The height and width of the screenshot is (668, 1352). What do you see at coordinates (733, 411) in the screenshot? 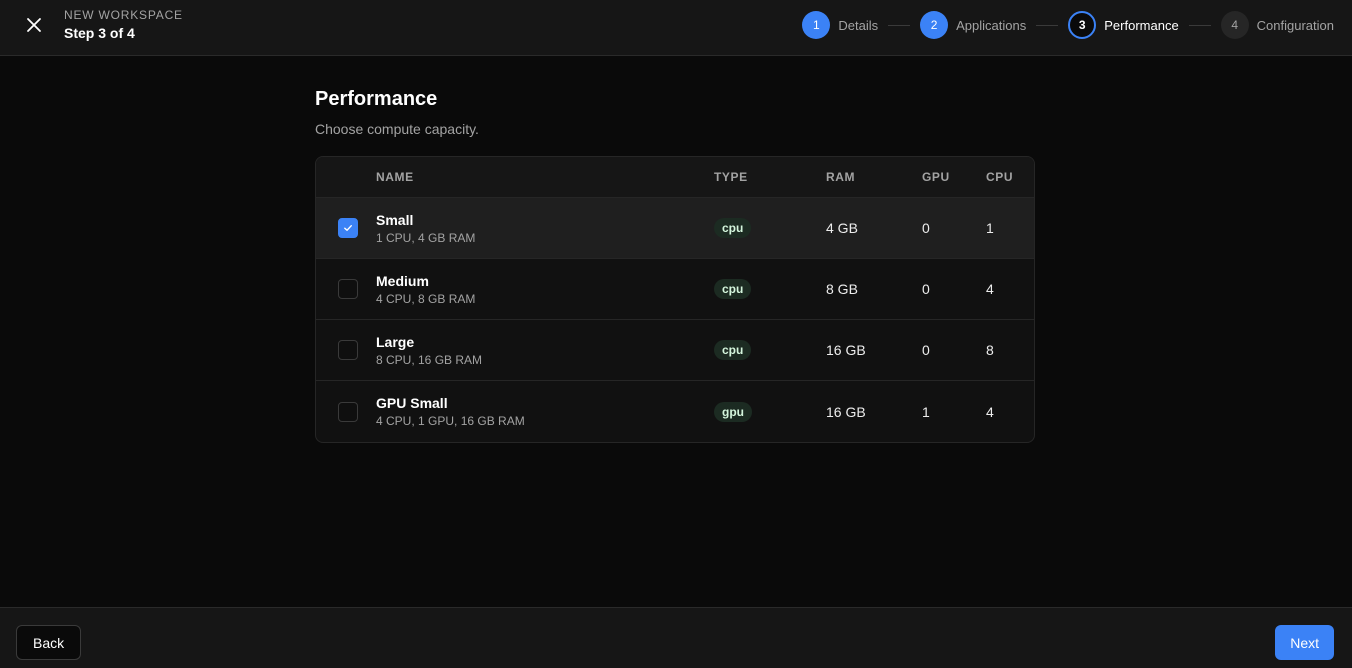
I see `type-badge: gpu` at bounding box center [733, 411].